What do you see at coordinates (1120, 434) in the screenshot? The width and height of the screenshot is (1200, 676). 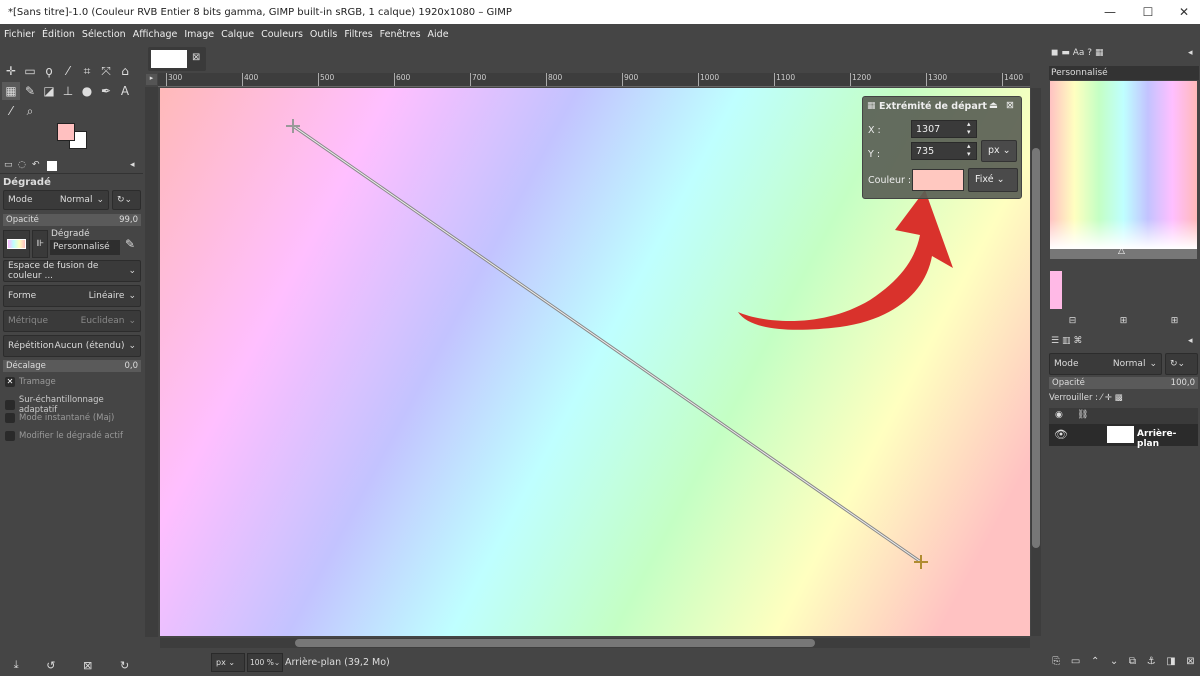 I see `layer-thumbnail` at bounding box center [1120, 434].